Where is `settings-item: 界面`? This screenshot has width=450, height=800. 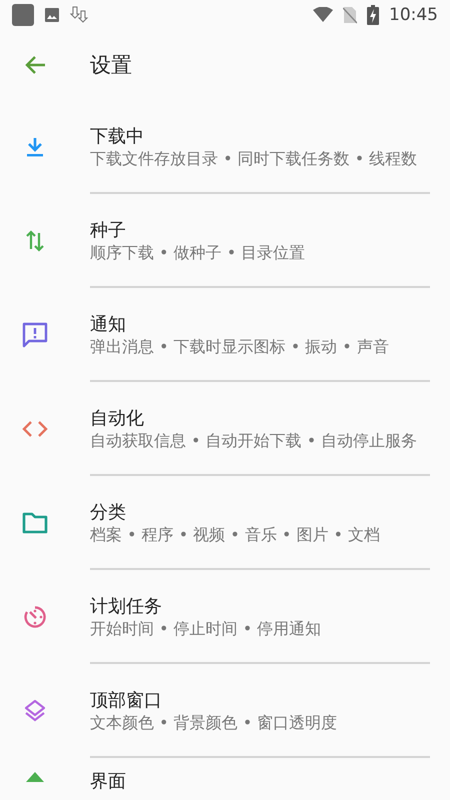 settings-item: 界面 is located at coordinates (225, 779).